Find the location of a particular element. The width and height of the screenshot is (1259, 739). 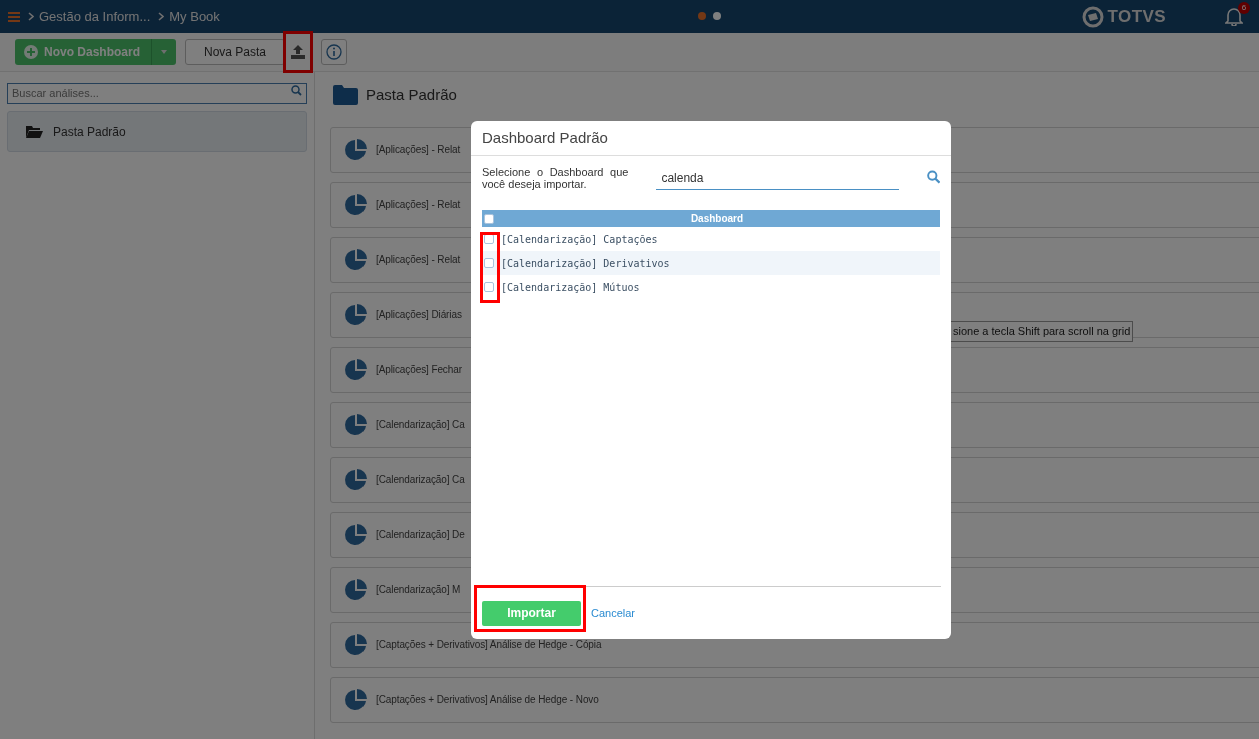

dashboard-label: [Aplicações] Diárias is located at coordinates (419, 315).